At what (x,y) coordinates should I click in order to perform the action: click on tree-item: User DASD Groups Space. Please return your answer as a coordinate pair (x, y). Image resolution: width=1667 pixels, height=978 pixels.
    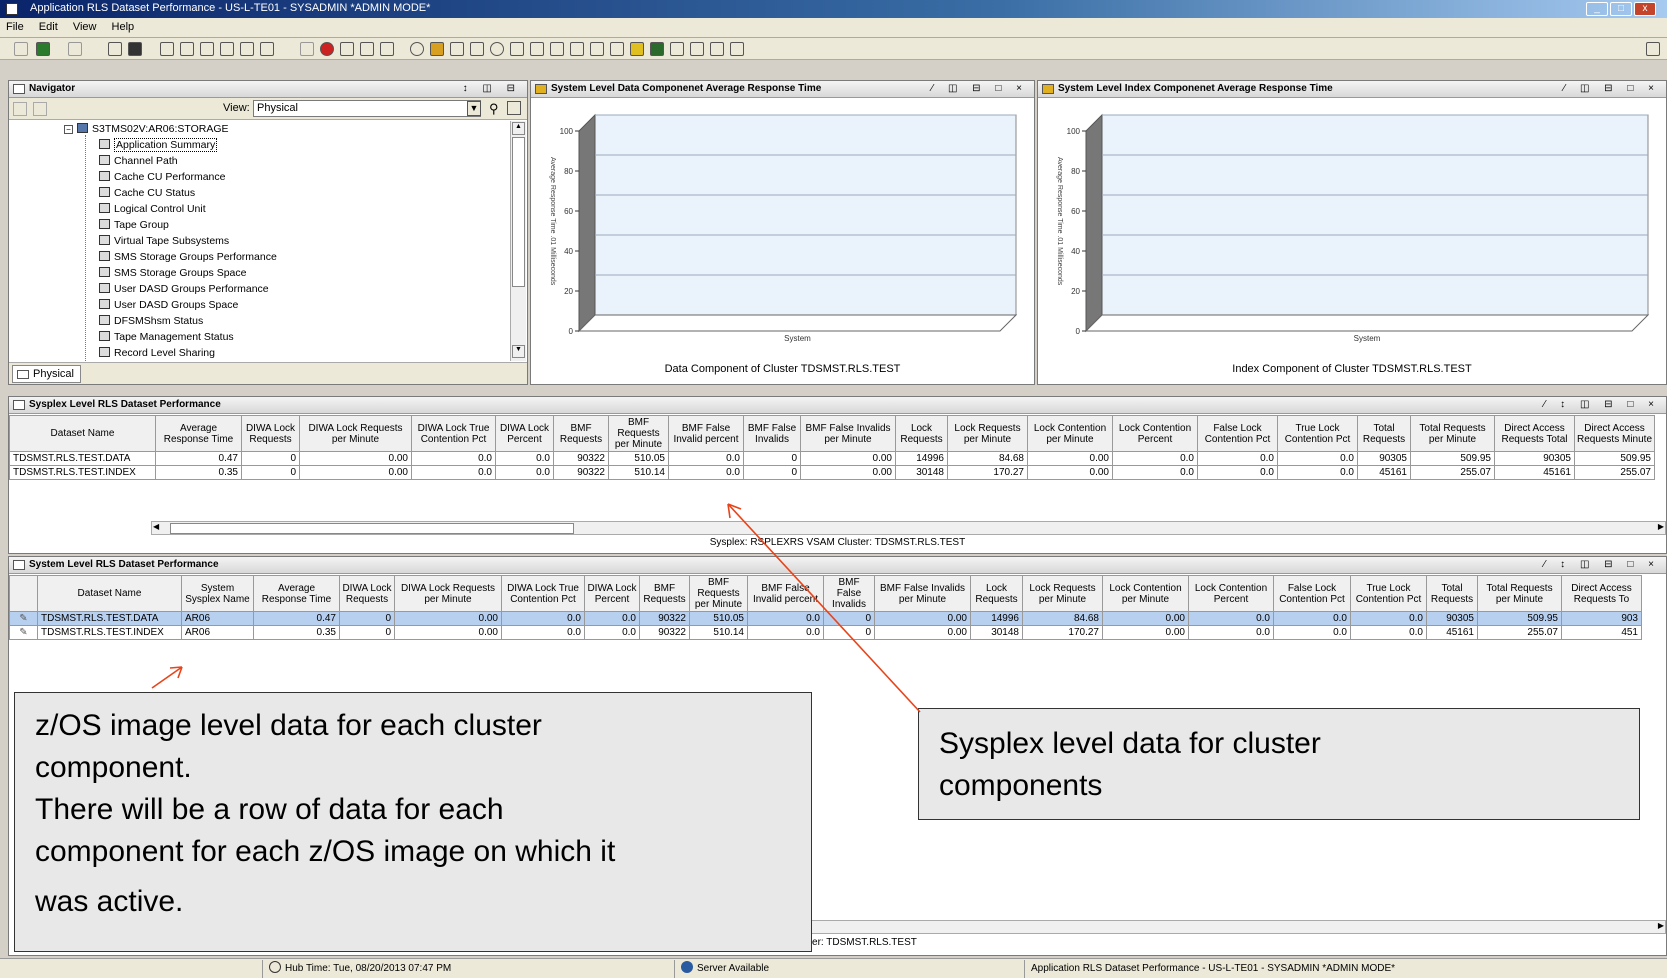
    Looking at the image, I should click on (168, 306).